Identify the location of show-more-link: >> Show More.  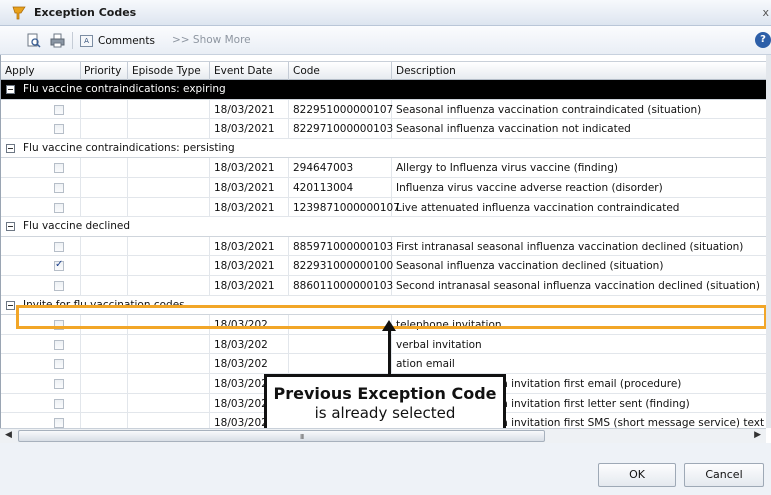
(211, 40).